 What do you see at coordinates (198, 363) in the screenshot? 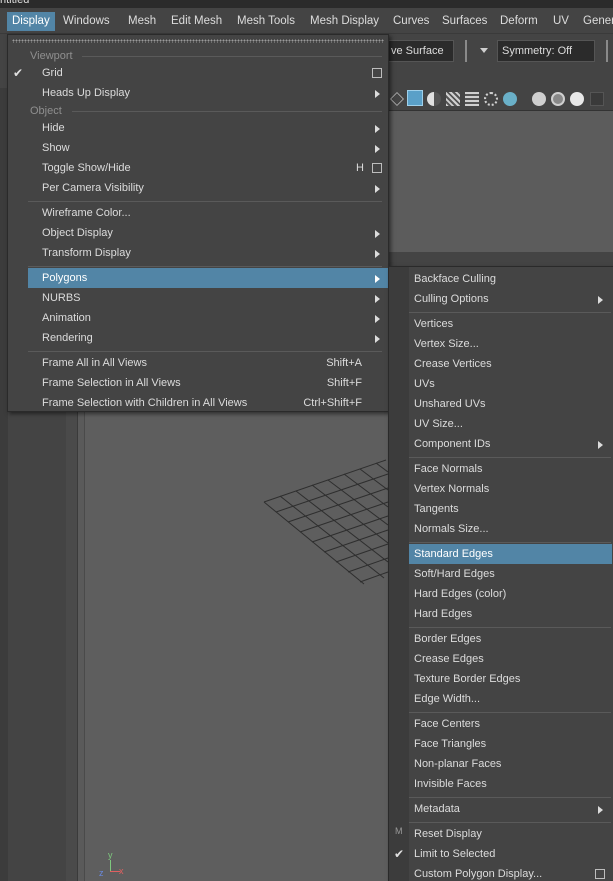
I see `menu-item-frame-all: Frame All in All Views Shift+A` at bounding box center [198, 363].